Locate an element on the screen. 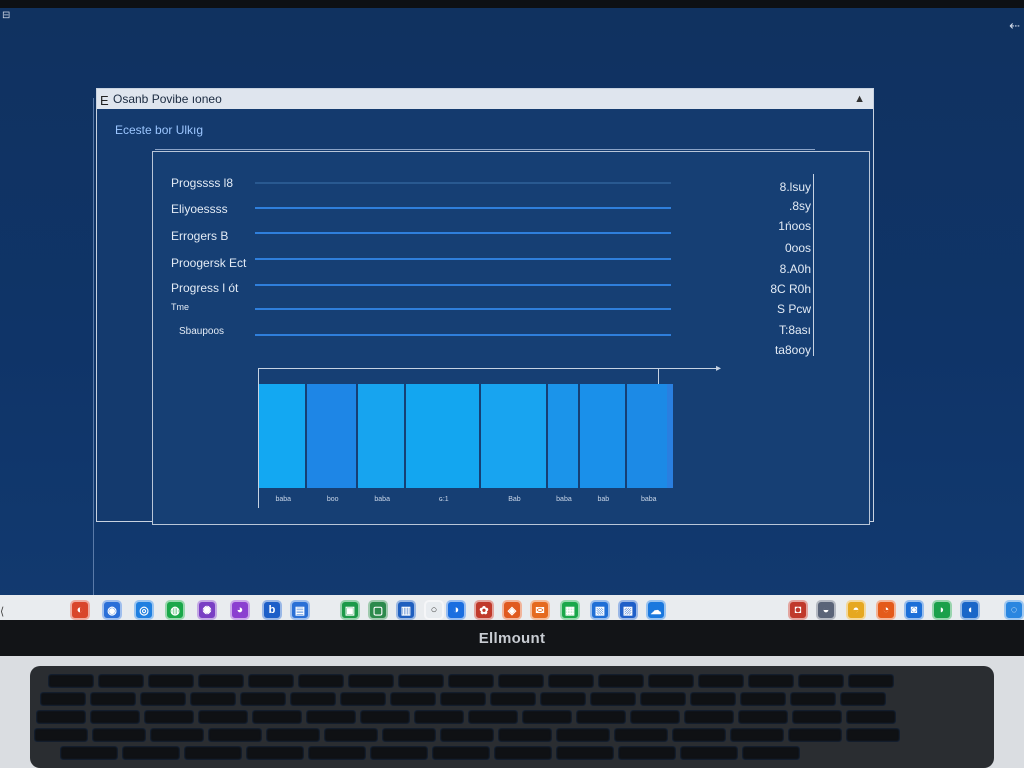 This screenshot has height=768, width=1024. brand-logo: Ellmount is located at coordinates (512, 638).